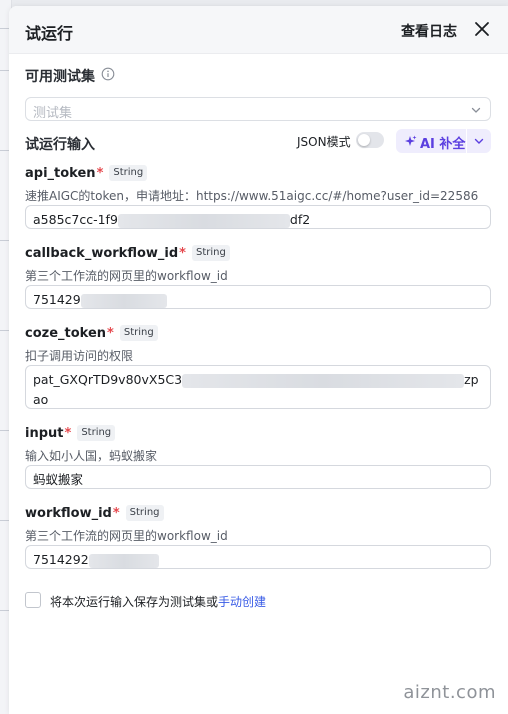 The image size is (508, 714). I want to click on view-logs-link: 查看日志, so click(429, 31).